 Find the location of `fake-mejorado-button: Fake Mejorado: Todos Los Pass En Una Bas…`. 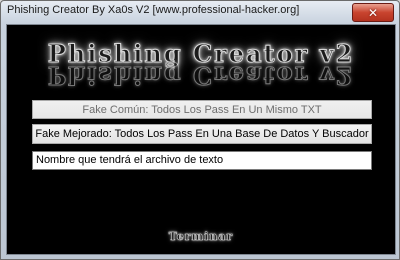

fake-mejorado-button: Fake Mejorado: Todos Los Pass En Una Bas… is located at coordinates (202, 134).